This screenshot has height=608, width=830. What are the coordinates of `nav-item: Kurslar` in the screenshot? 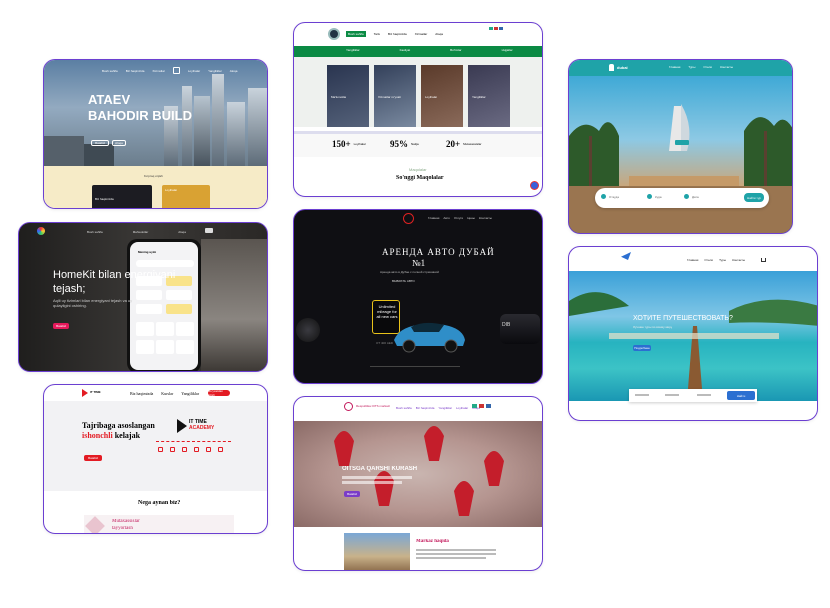 It's located at (167, 393).